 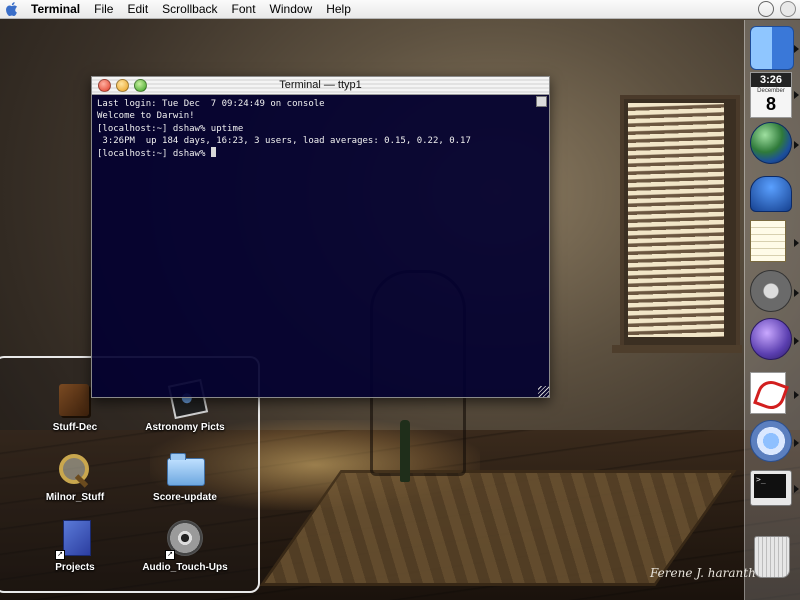 What do you see at coordinates (338, 9) in the screenshot?
I see `menu-help: Help` at bounding box center [338, 9].